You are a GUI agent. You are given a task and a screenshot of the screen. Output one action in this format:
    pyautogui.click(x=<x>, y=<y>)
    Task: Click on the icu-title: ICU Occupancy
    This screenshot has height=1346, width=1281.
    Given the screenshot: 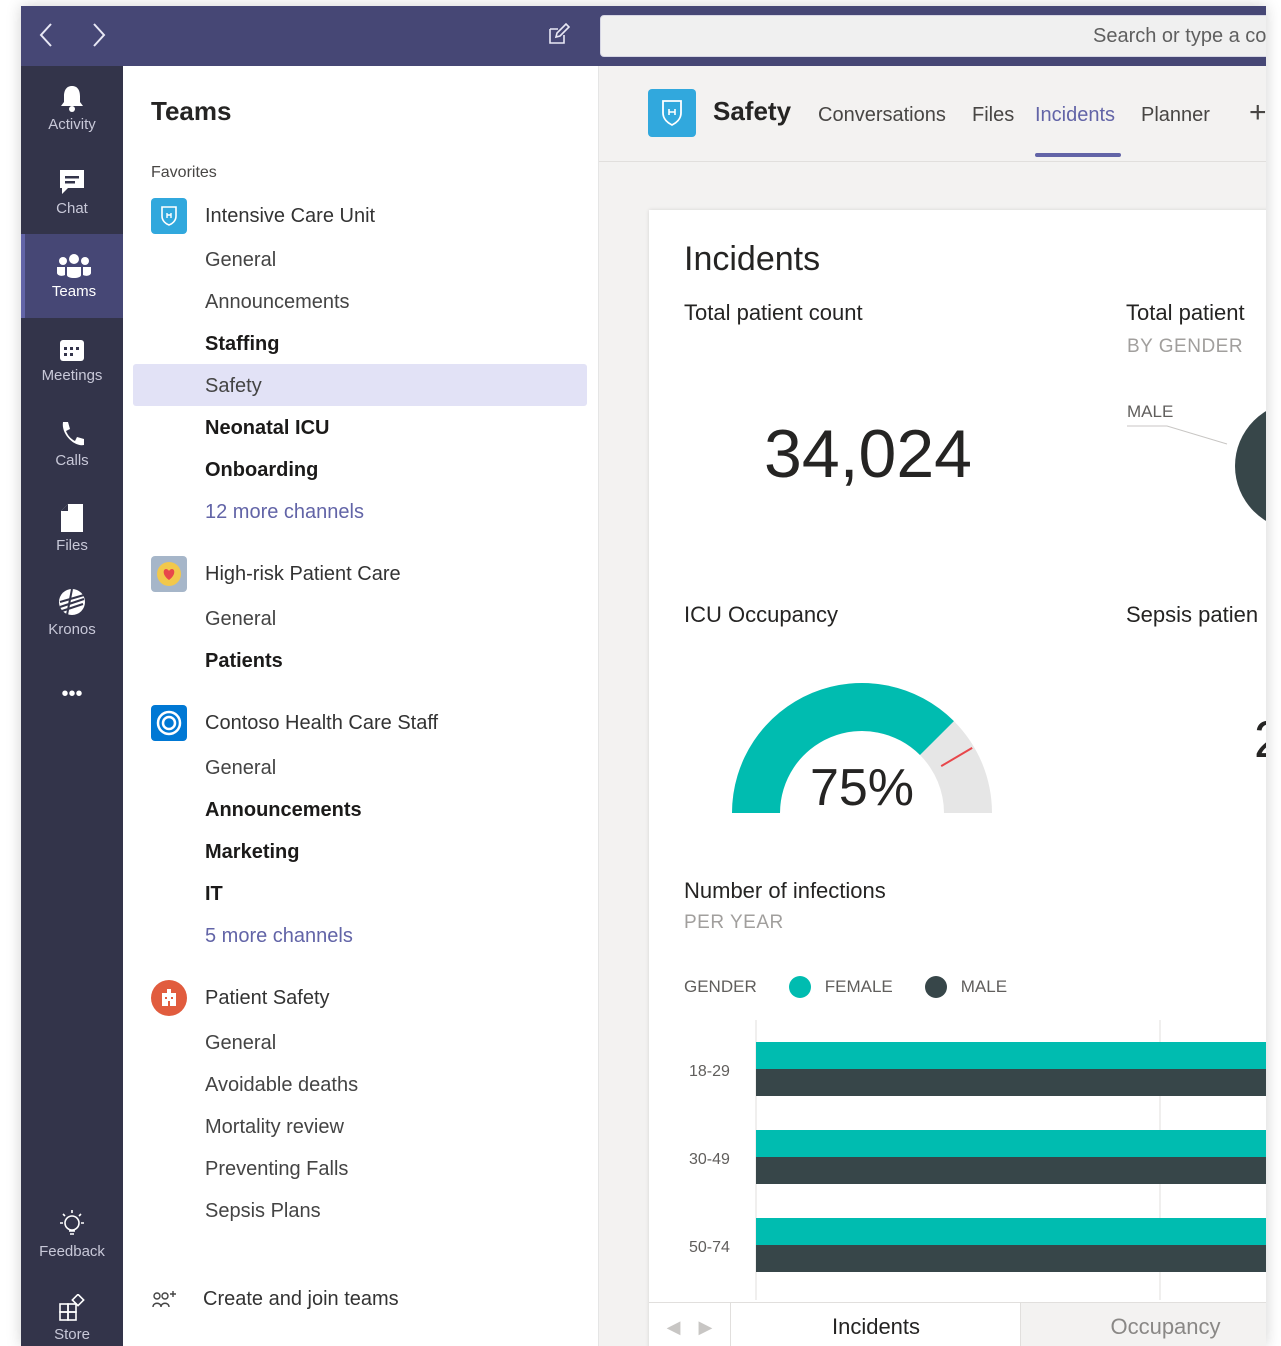 What is the action you would take?
    pyautogui.click(x=761, y=614)
    